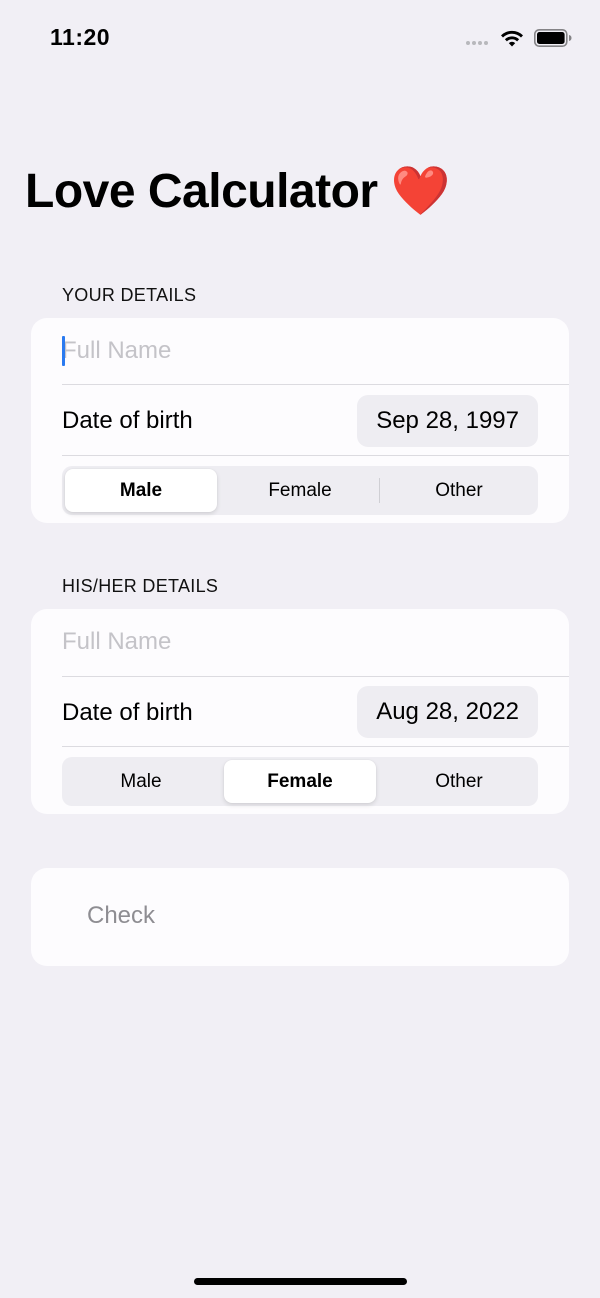  I want to click on heart-icon: ❤️, so click(420, 191).